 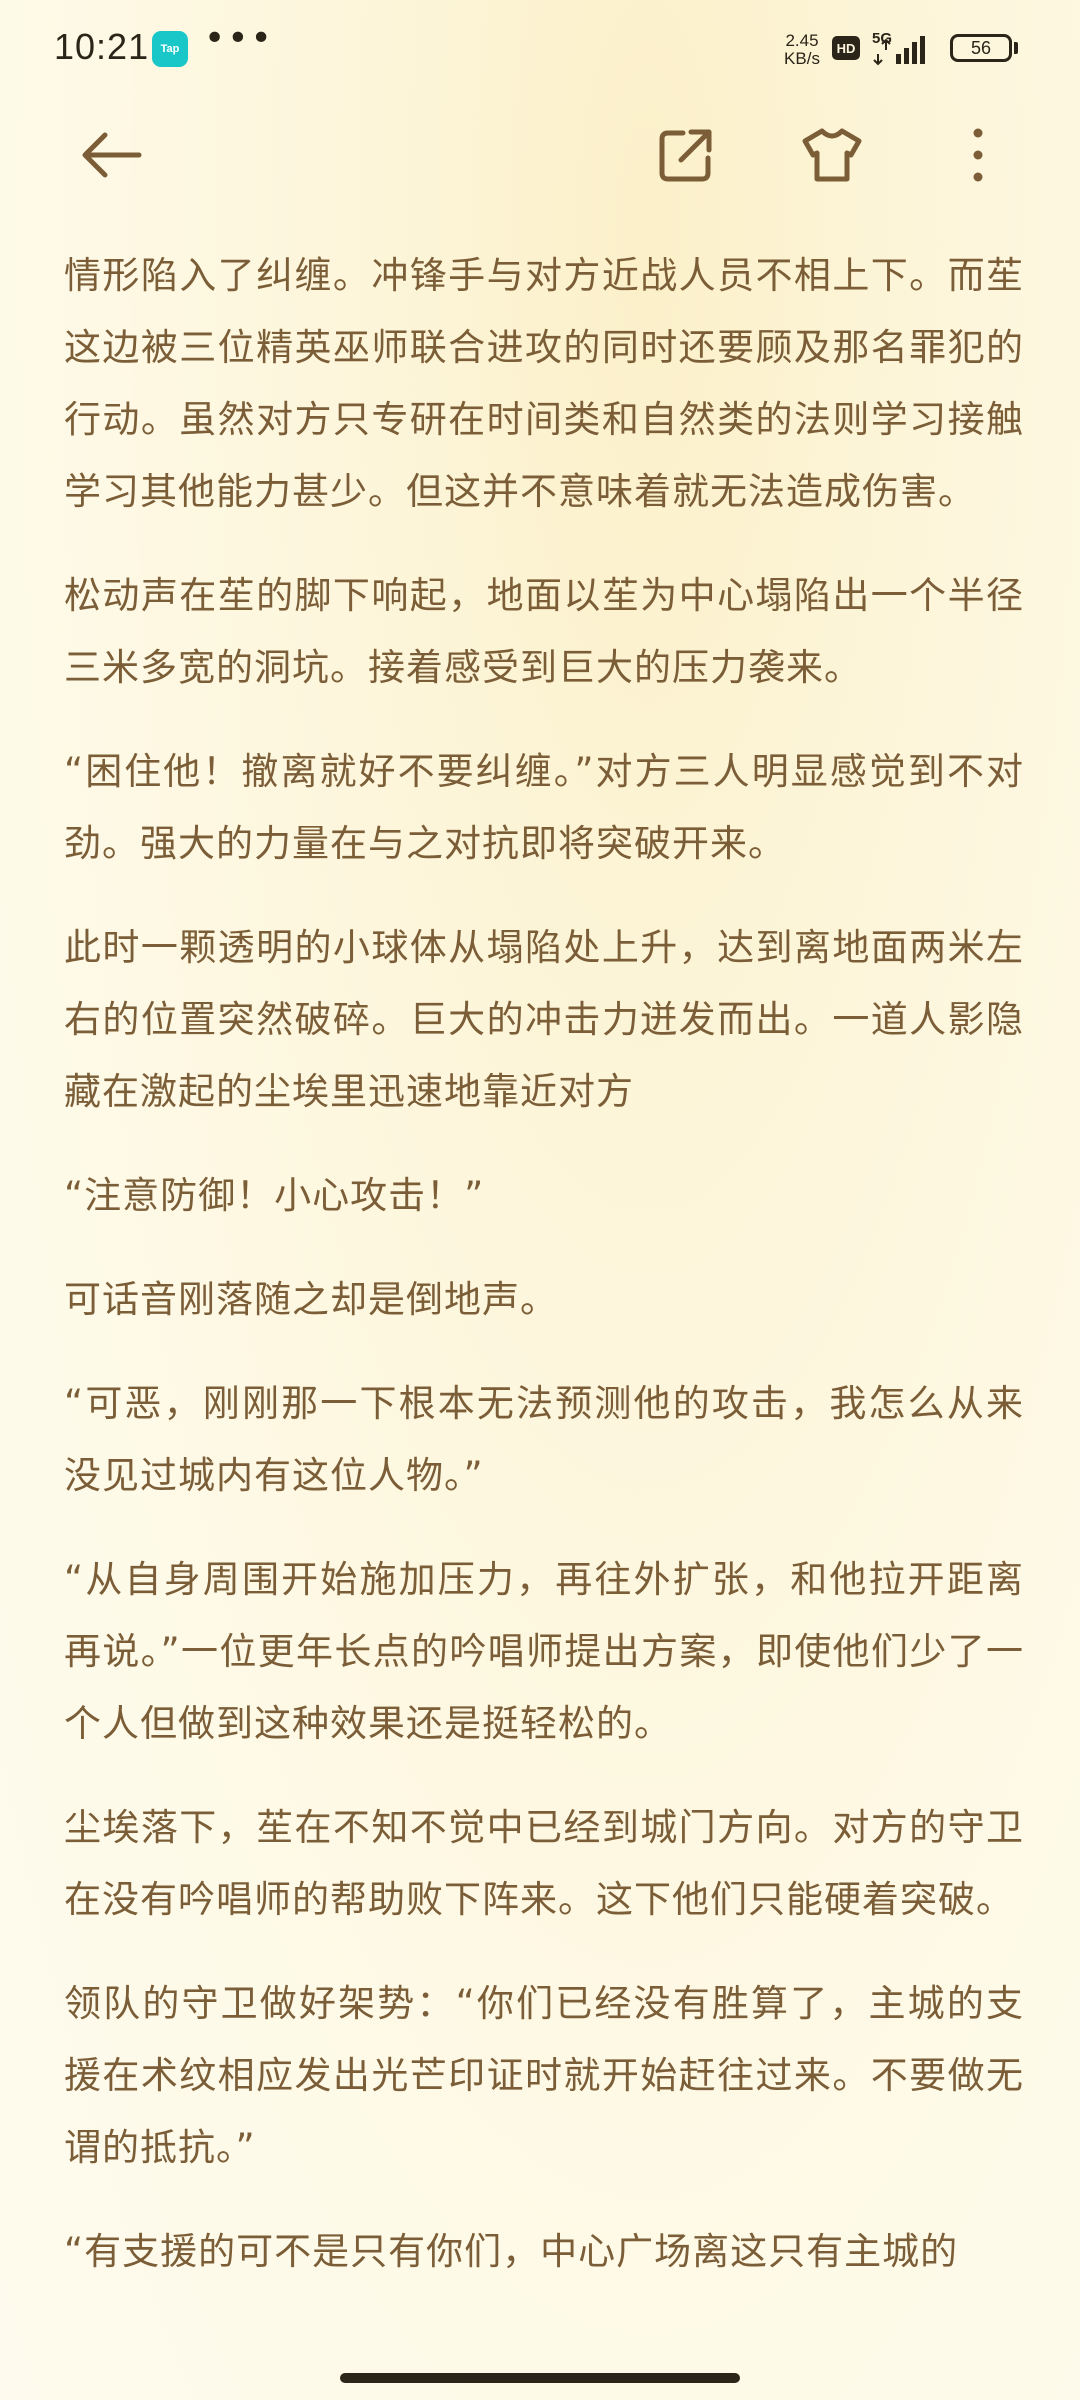 What do you see at coordinates (846, 48) in the screenshot?
I see `hd-badge: HD` at bounding box center [846, 48].